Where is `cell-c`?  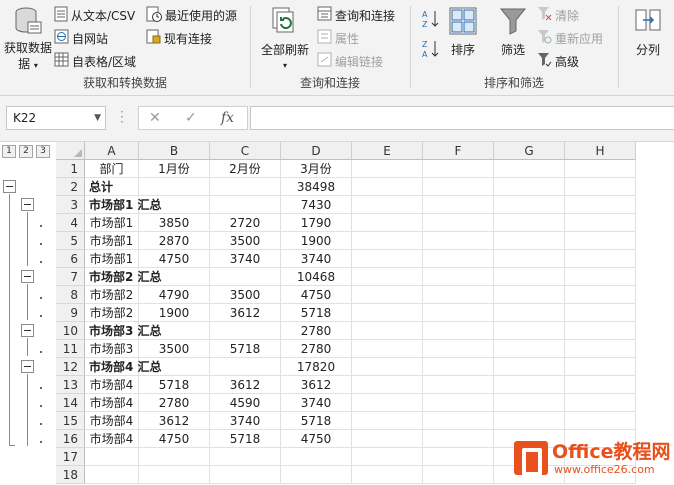
cell-c is located at coordinates (245, 187).